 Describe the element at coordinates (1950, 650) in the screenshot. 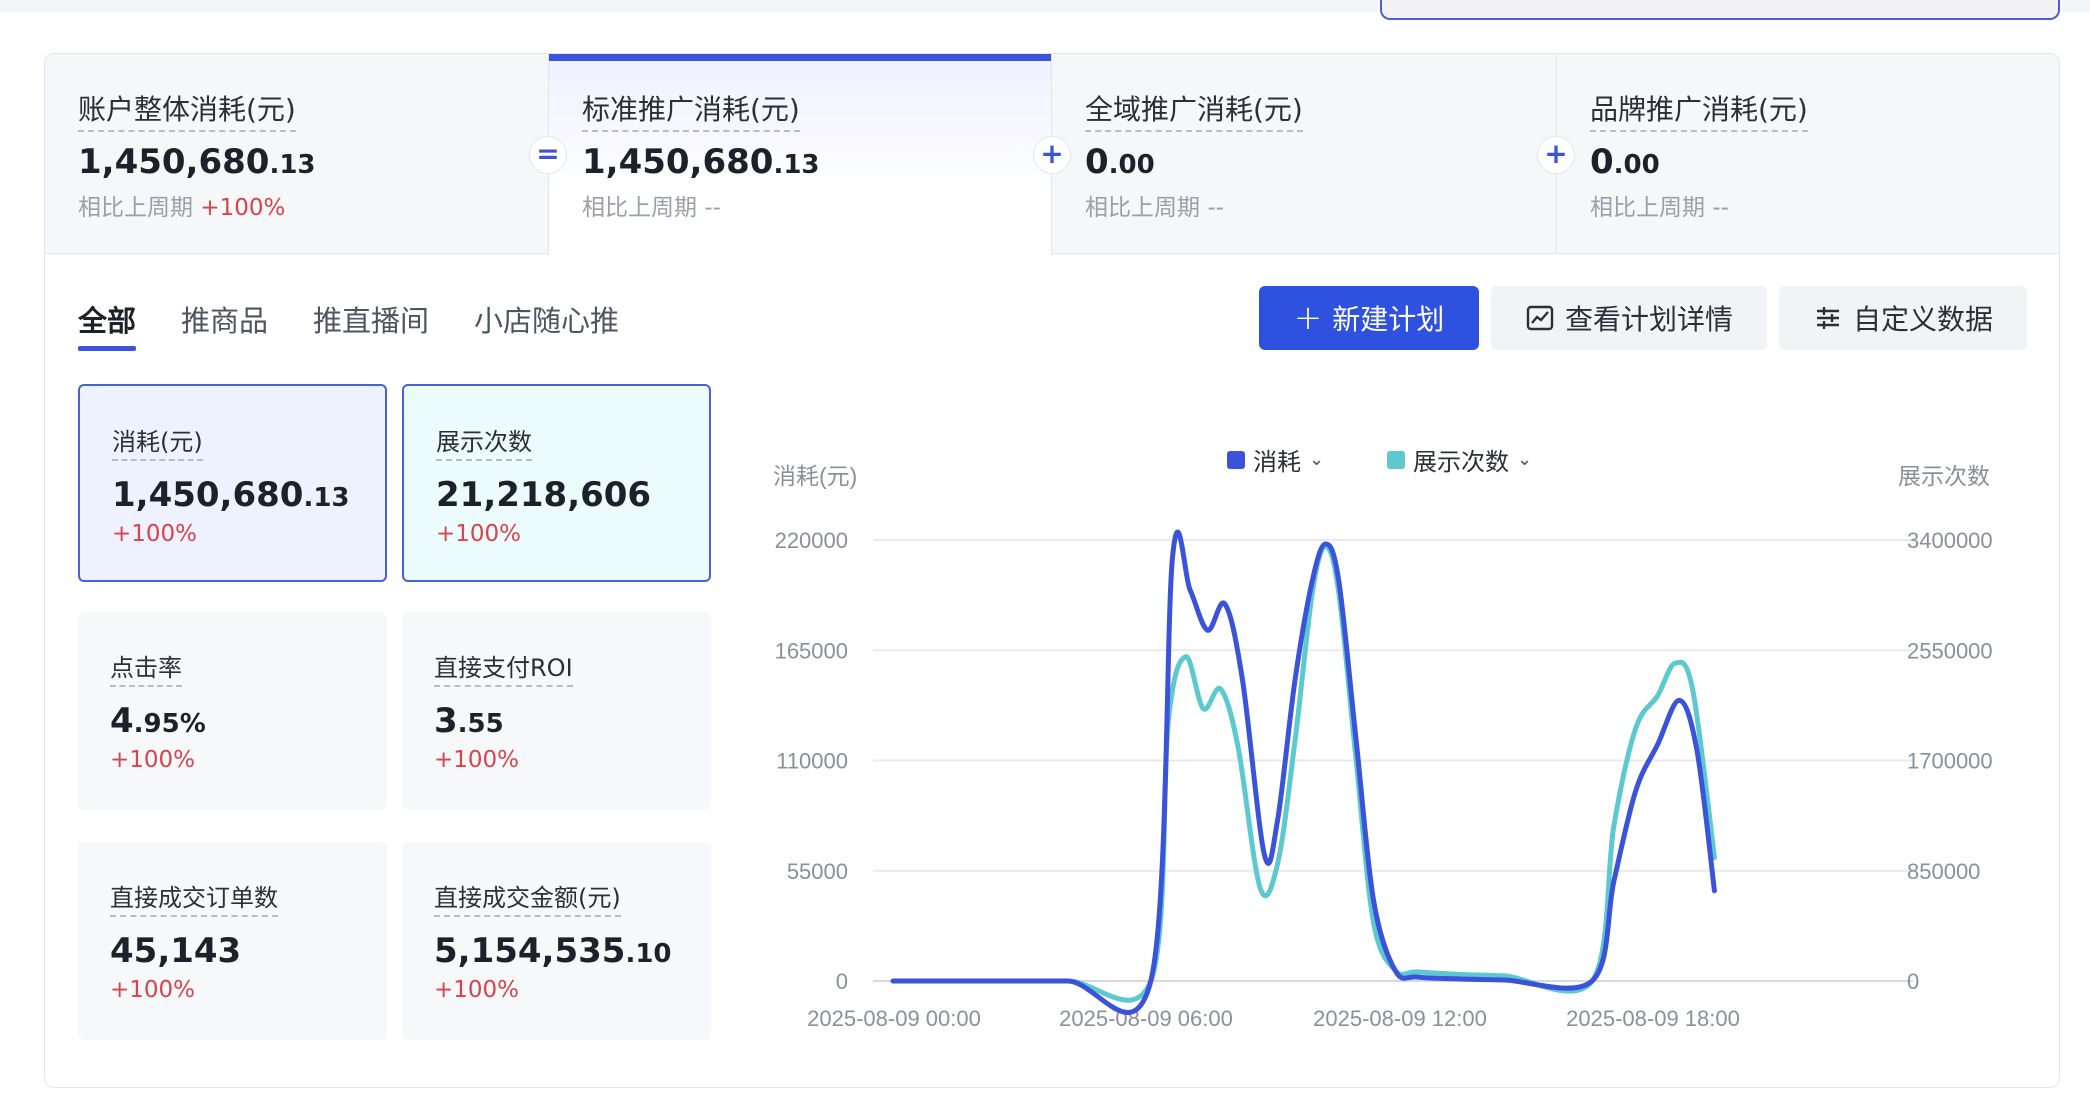

I see `y-tick-label-right: 2550000` at that location.